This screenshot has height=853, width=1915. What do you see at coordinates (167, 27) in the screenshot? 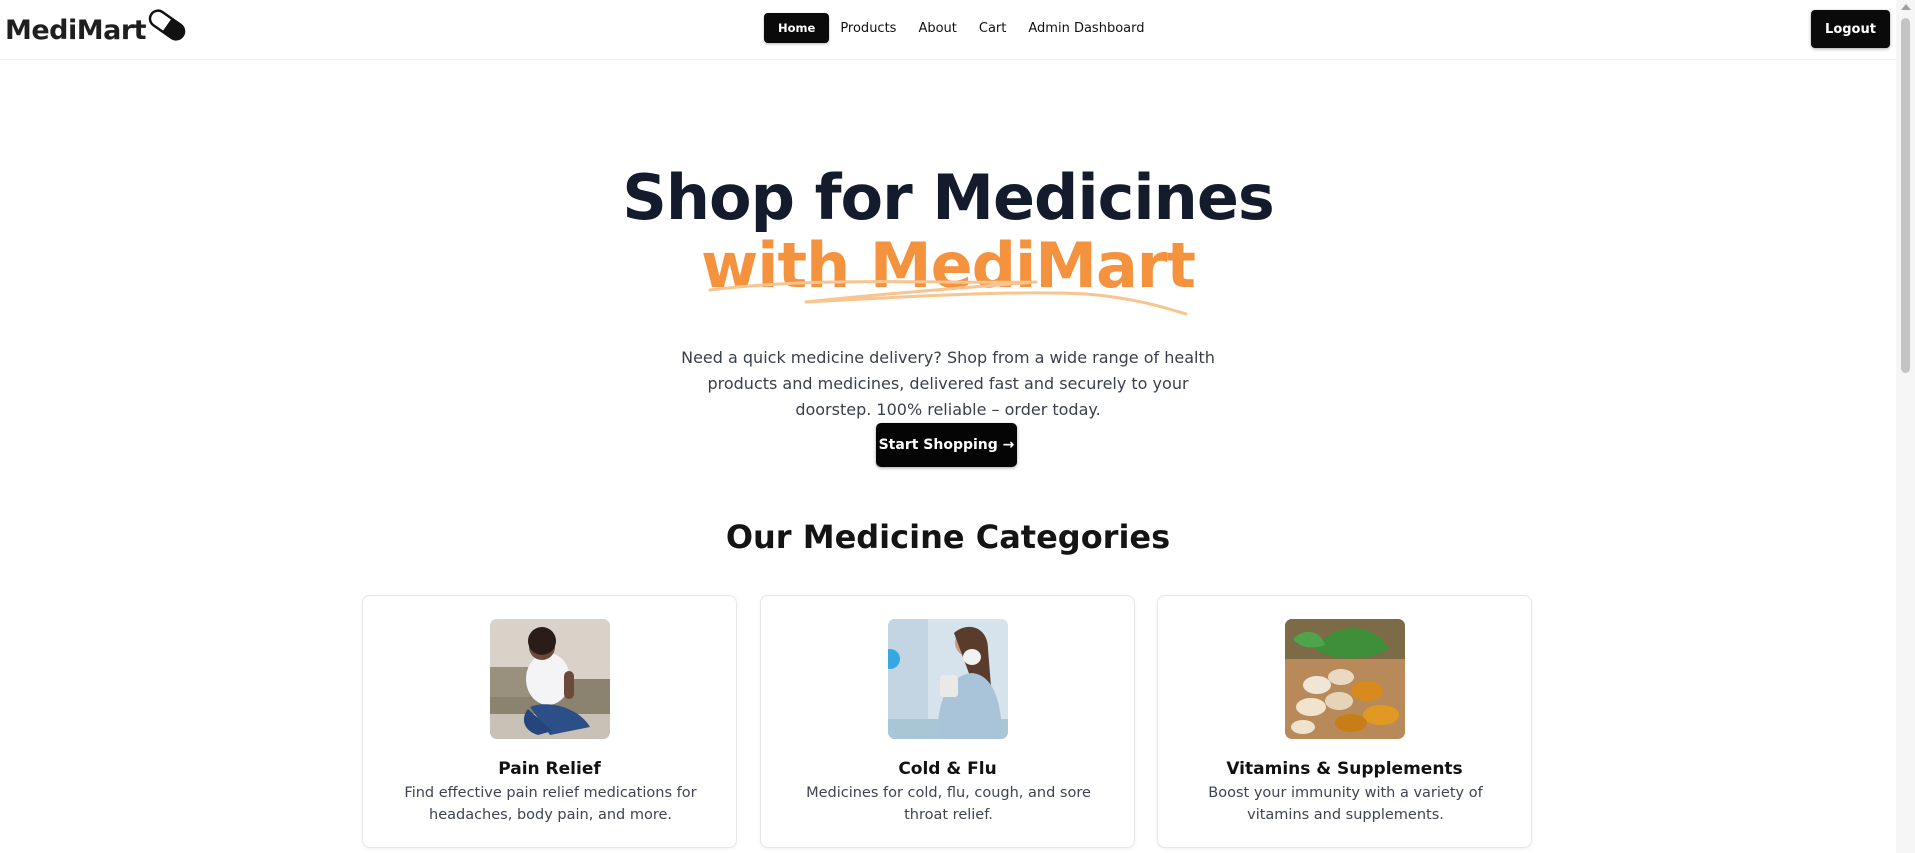
I see `pill-icon` at bounding box center [167, 27].